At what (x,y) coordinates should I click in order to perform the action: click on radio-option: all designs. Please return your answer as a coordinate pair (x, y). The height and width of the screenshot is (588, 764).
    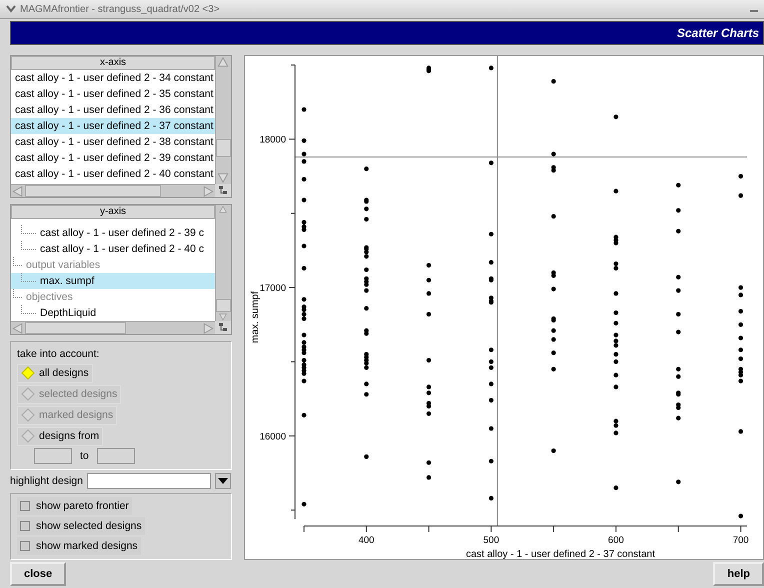
    Looking at the image, I should click on (55, 373).